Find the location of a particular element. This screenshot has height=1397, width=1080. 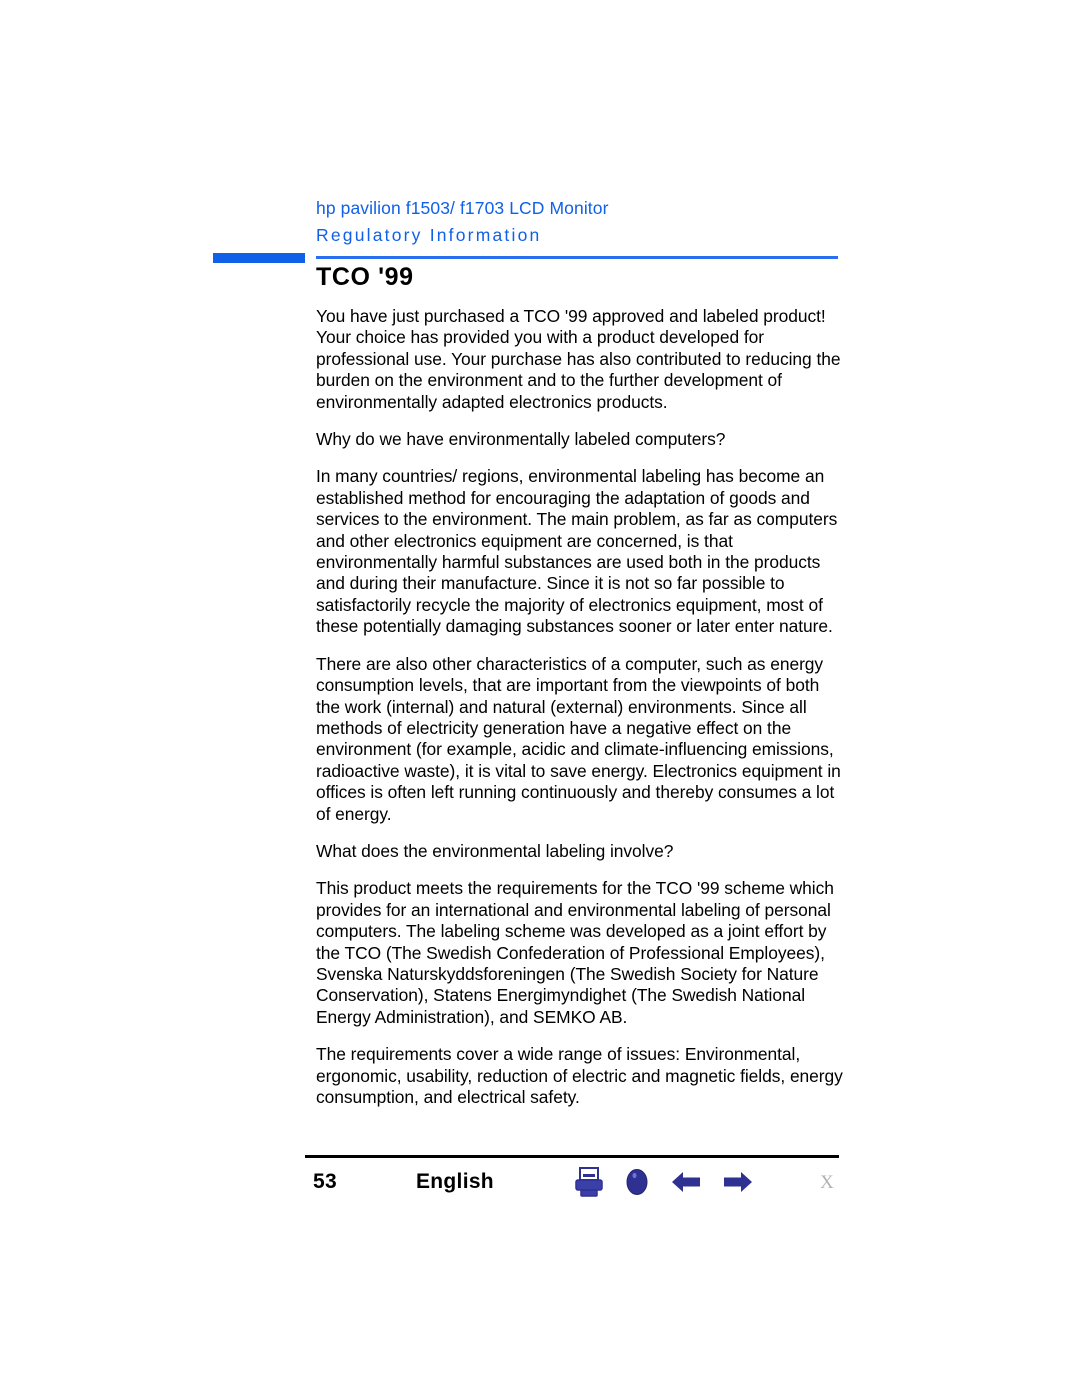

print-icon is located at coordinates (589, 1182).